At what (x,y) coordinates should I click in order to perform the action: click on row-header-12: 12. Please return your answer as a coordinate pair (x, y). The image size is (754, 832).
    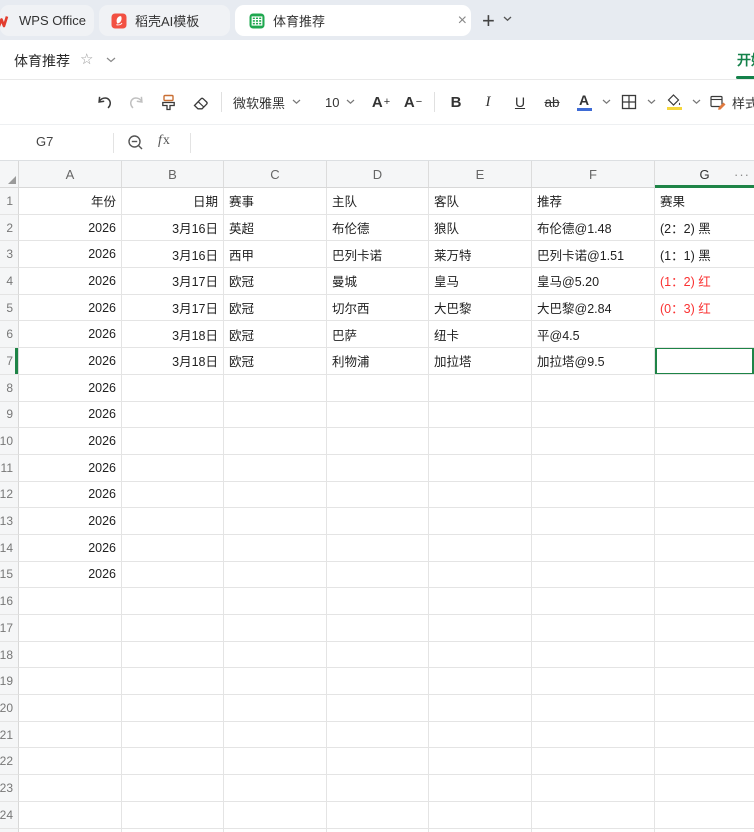
    Looking at the image, I should click on (9, 495).